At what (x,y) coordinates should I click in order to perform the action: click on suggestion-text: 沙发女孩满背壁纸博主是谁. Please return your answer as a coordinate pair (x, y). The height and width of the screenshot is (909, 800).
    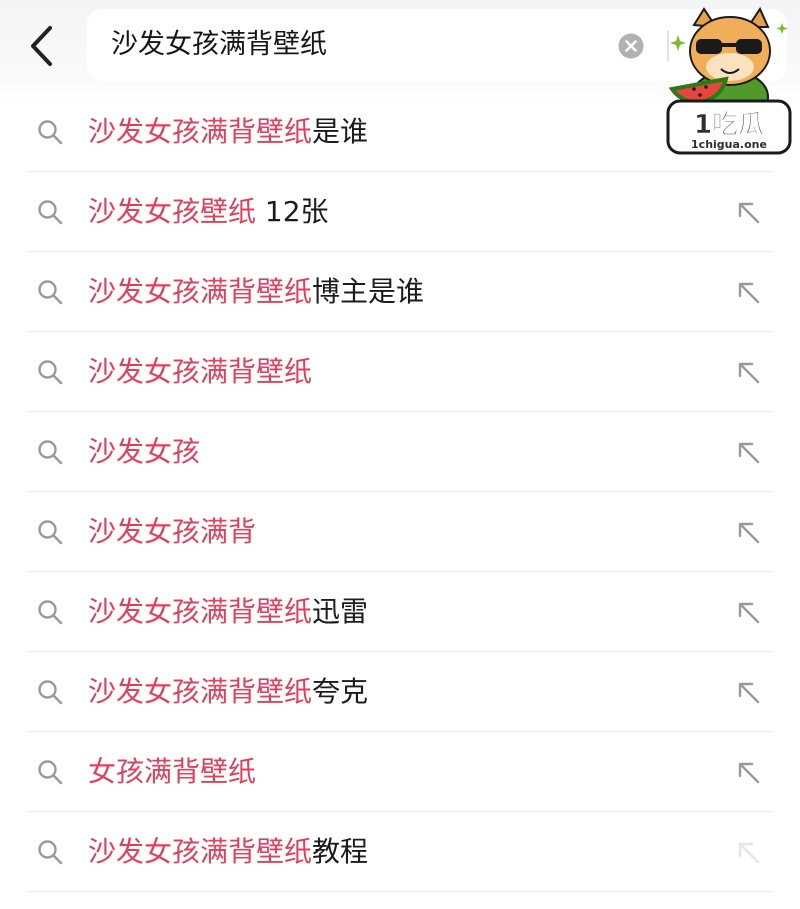
    Looking at the image, I should click on (256, 292).